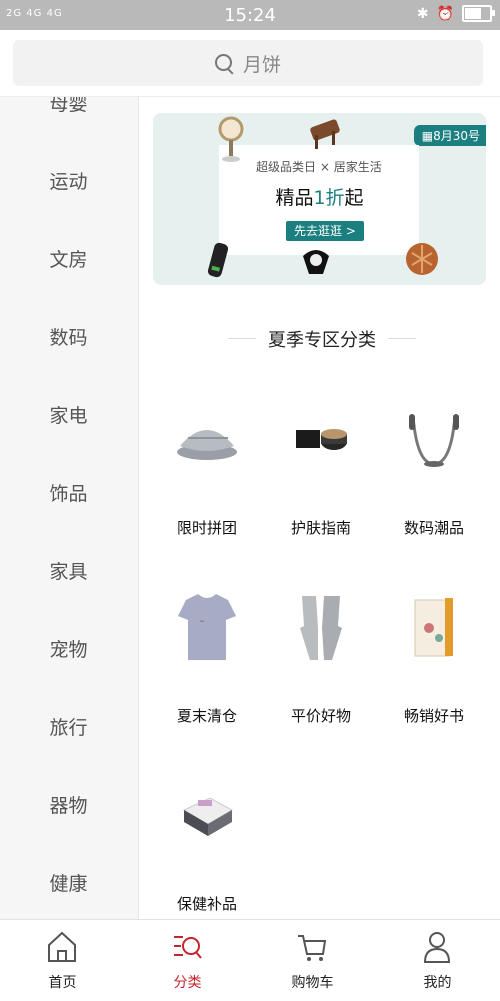  Describe the element at coordinates (68, 726) in the screenshot. I see `sidebar-item-travel: 旅行` at that location.